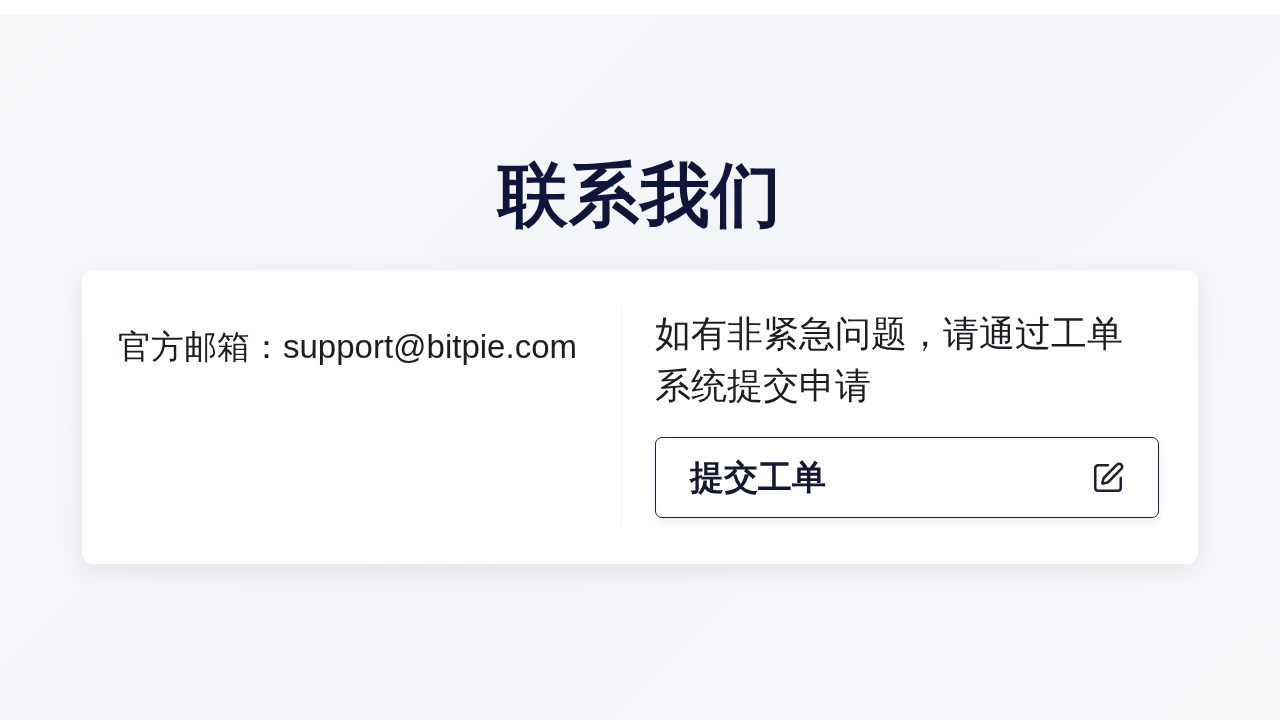  Describe the element at coordinates (889, 360) in the screenshot. I see `ticket-note: 如有非紧急问题，请通过工单系统提交申请` at that location.